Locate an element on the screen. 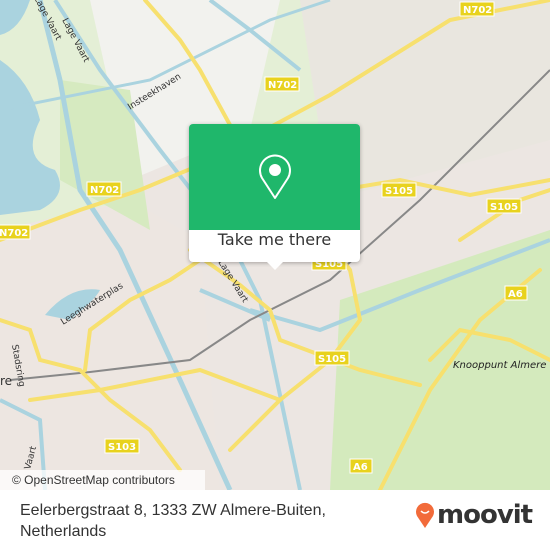 The image size is (550, 550). moovit-logo: moovit is located at coordinates (474, 515).